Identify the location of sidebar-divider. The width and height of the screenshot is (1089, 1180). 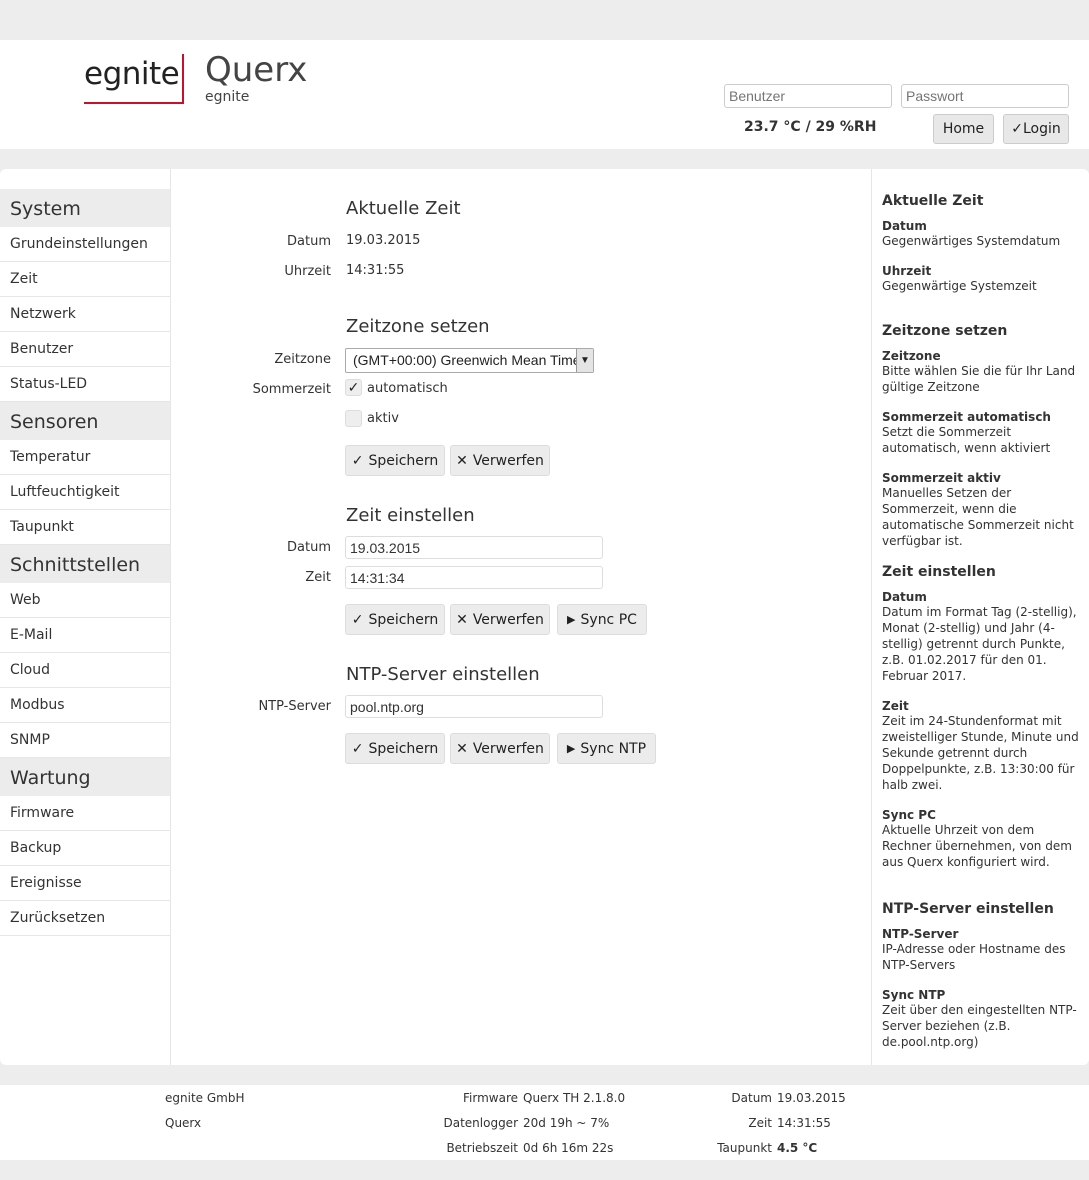
(170, 617).